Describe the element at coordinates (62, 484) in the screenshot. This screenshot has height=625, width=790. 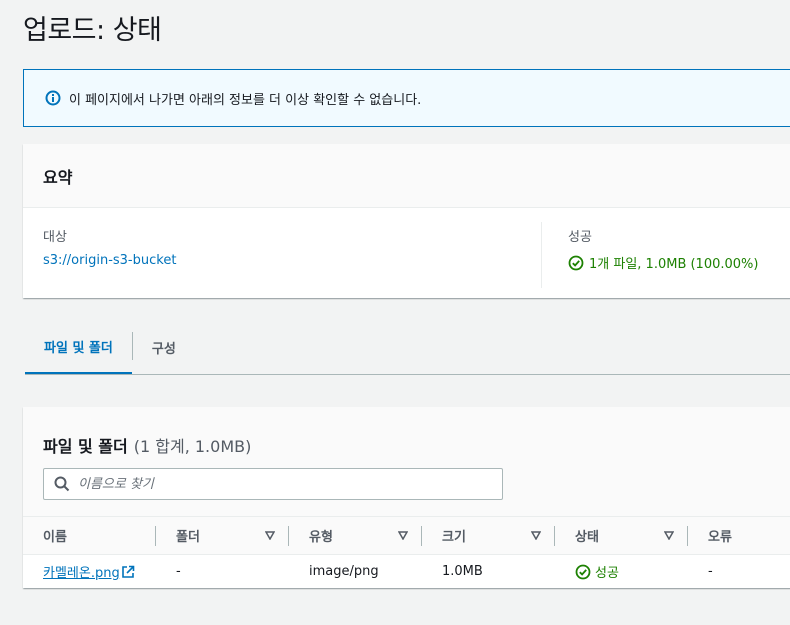
I see `search-icon` at that location.